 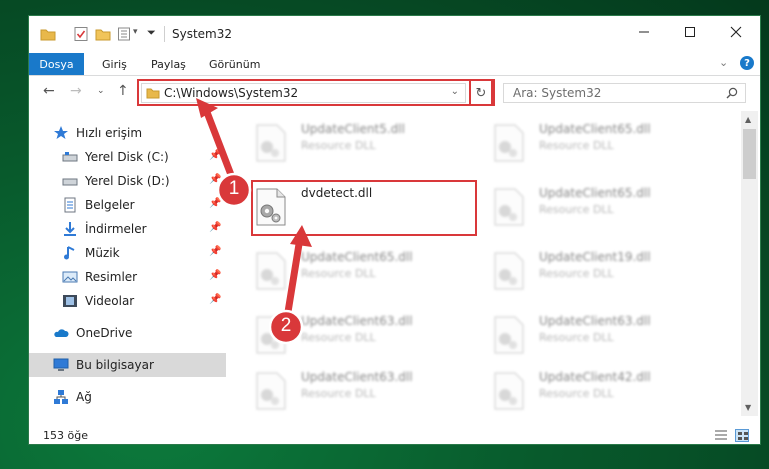 I want to click on step-1-arrow, so click(x=216, y=141).